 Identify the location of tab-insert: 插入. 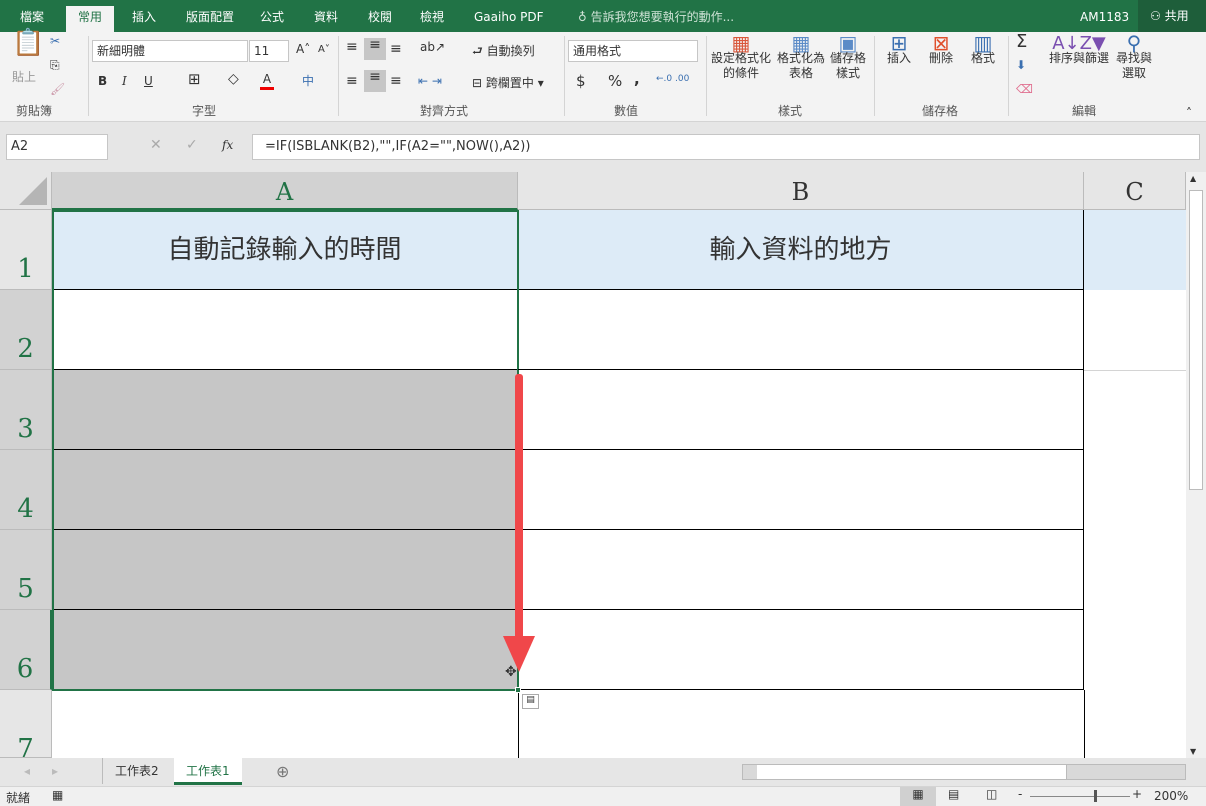
(144, 19).